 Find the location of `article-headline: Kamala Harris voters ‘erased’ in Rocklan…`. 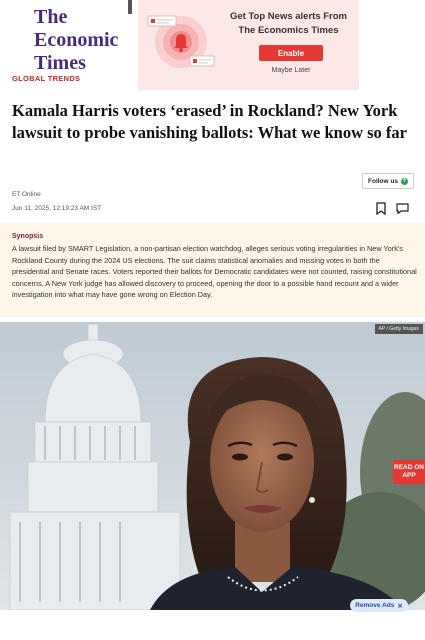

article-headline: Kamala Harris voters ‘erased’ in Rocklan… is located at coordinates (209, 121).